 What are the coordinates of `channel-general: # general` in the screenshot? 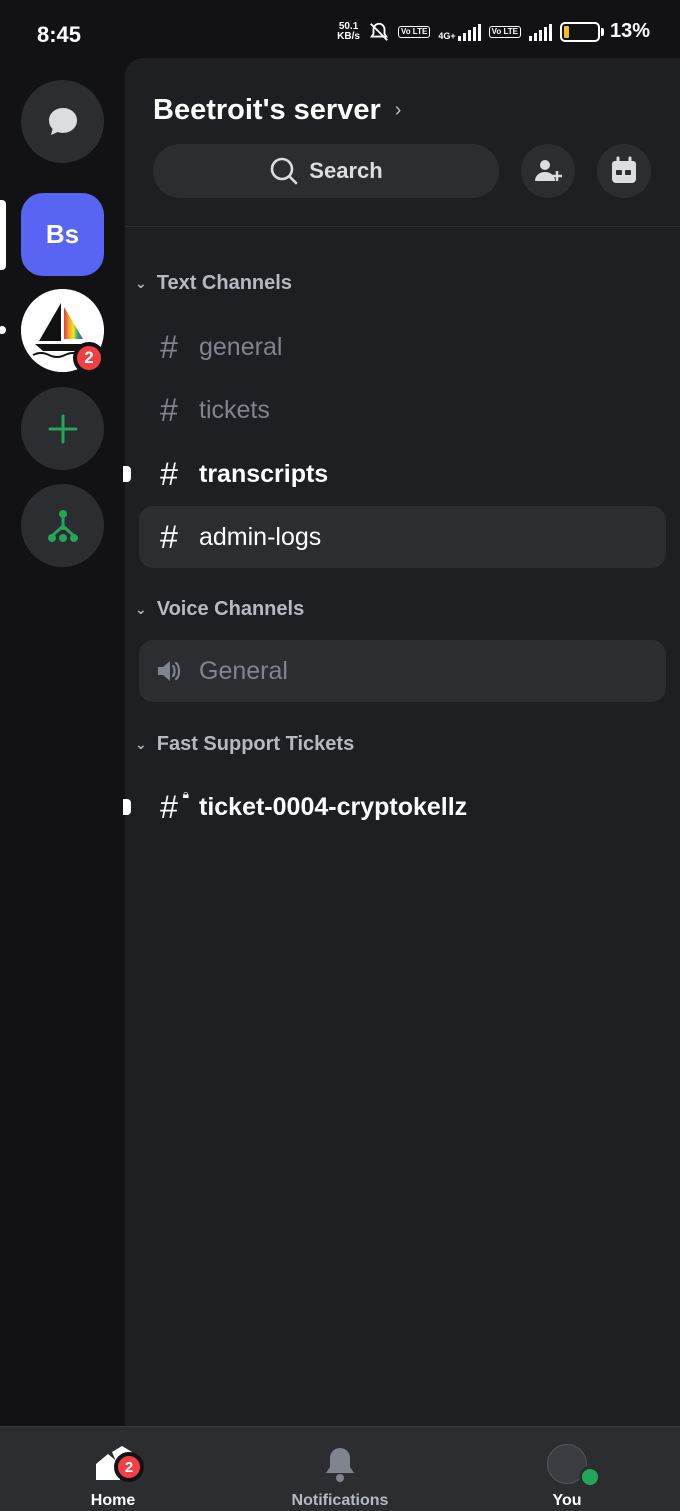 It's located at (402, 347).